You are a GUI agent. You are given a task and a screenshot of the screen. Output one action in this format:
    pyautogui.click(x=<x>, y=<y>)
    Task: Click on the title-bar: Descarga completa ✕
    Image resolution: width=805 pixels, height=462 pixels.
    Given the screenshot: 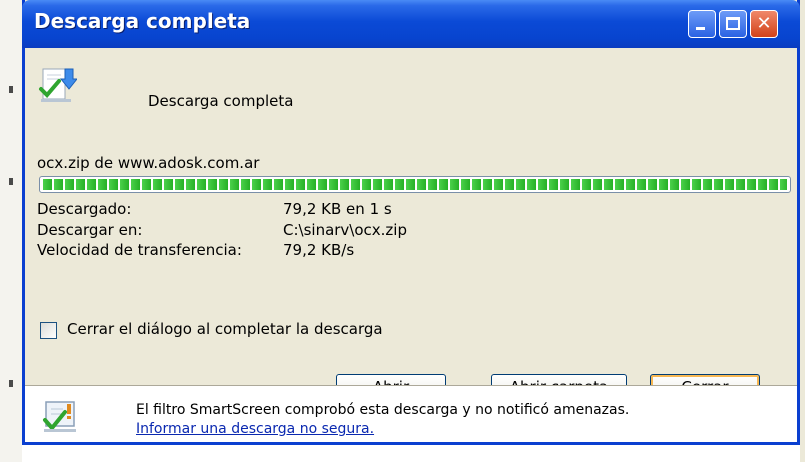 What is the action you would take?
    pyautogui.click(x=411, y=24)
    